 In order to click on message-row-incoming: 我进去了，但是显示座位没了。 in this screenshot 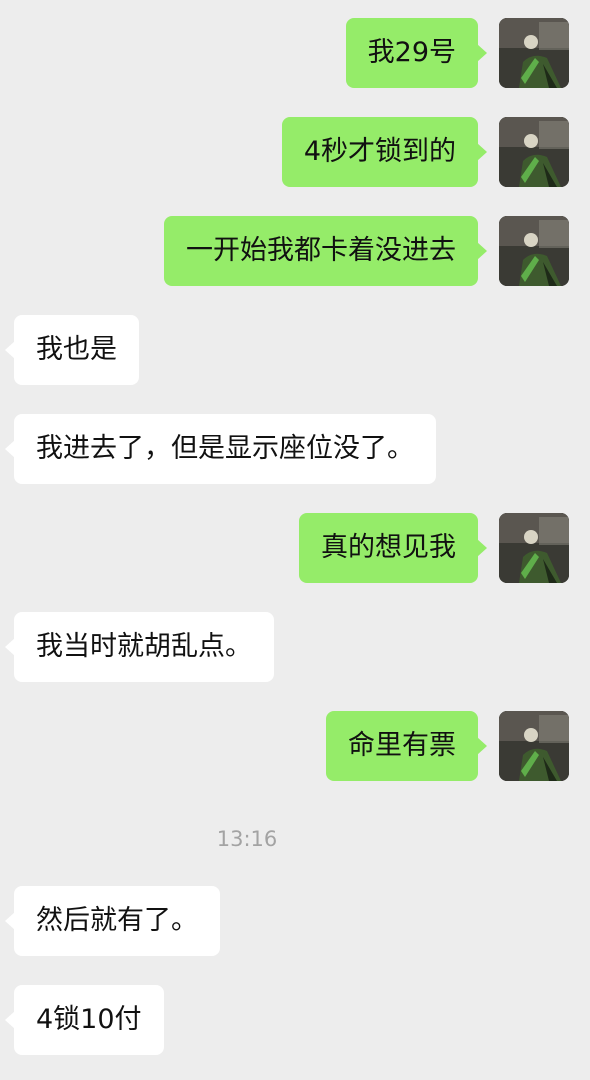, I will do `click(295, 449)`.